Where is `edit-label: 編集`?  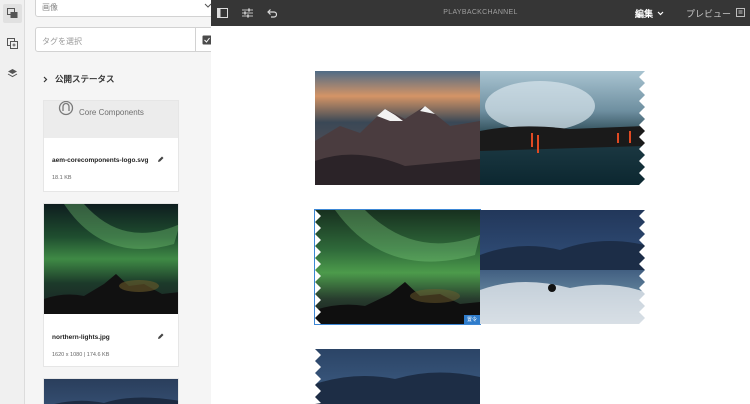 edit-label: 編集 is located at coordinates (644, 14).